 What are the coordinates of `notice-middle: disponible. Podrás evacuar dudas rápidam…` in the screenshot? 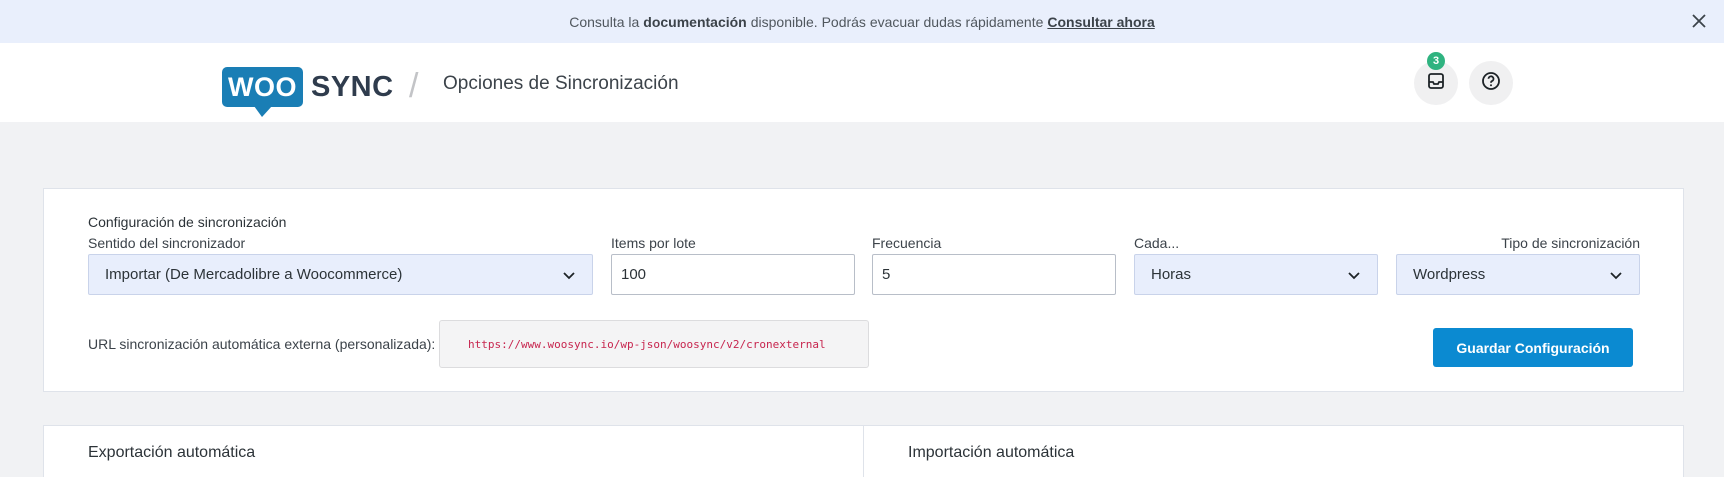 It's located at (897, 21).